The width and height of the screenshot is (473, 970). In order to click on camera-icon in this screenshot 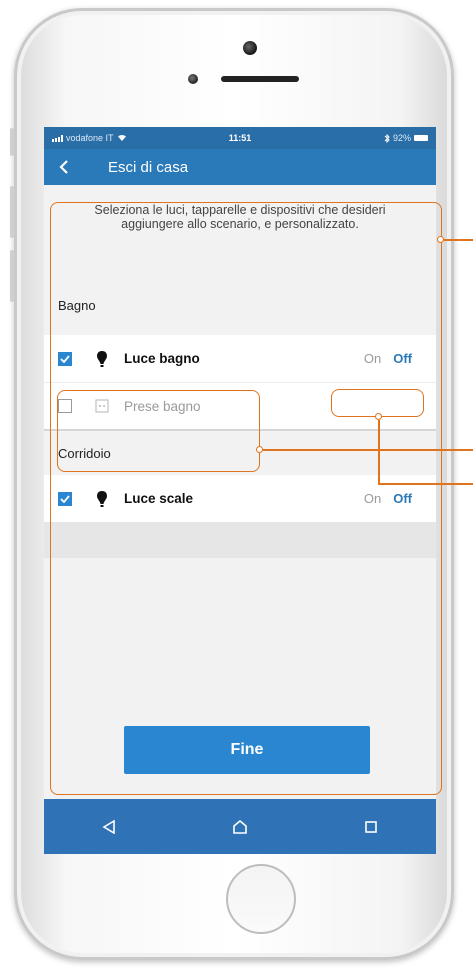, I will do `click(250, 48)`.